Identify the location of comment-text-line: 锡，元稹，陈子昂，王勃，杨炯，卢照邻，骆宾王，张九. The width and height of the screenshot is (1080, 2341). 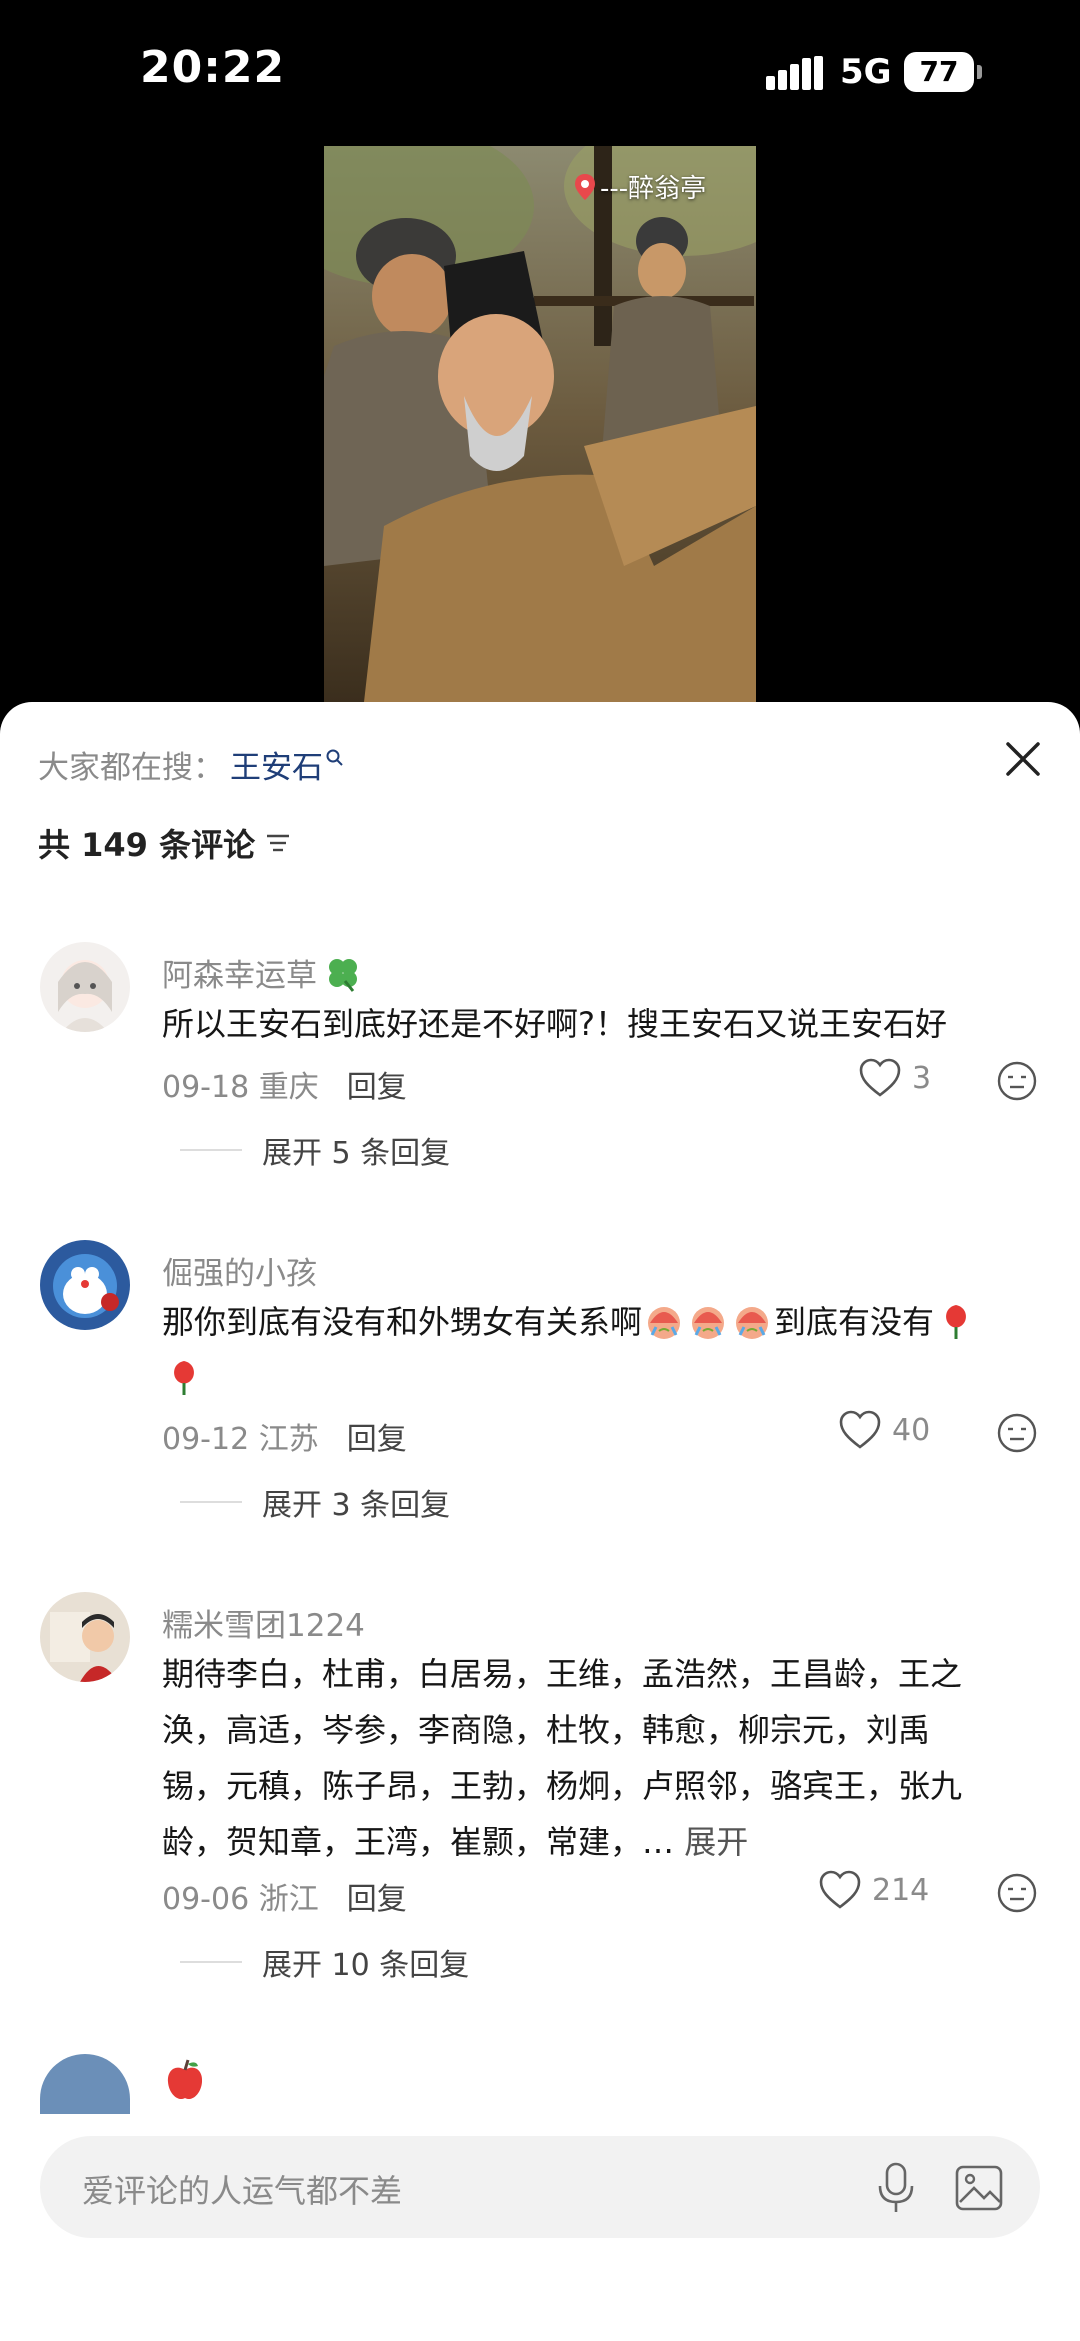
(562, 1786).